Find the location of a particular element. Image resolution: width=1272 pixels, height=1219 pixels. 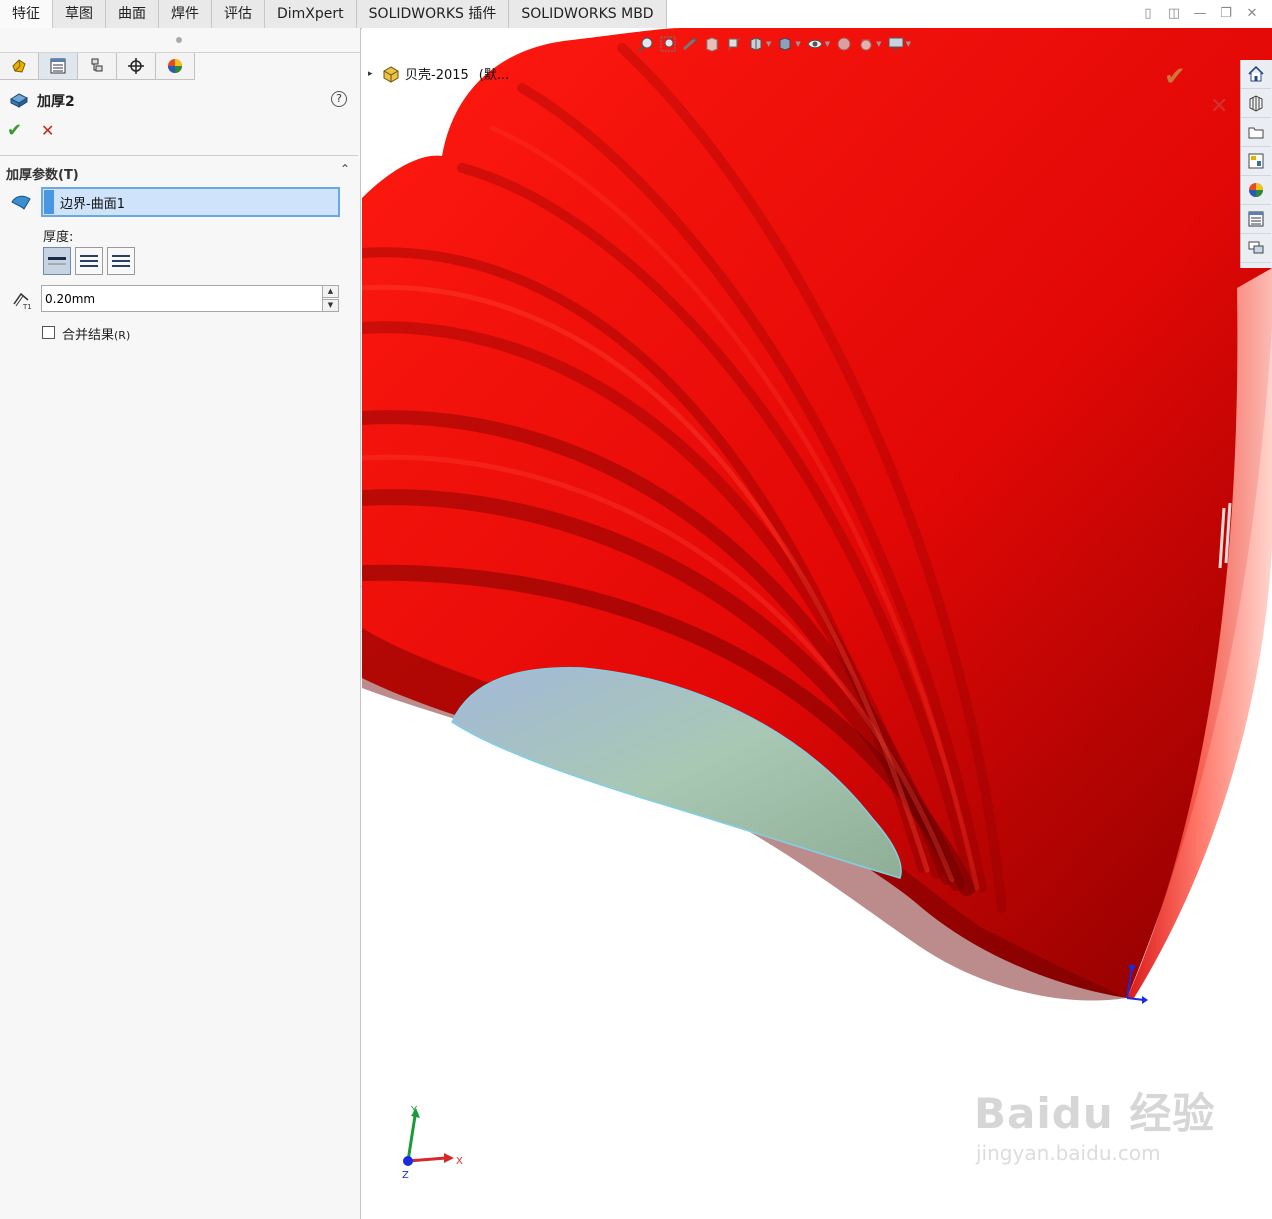

view-orientation-button is located at coordinates (756, 44).